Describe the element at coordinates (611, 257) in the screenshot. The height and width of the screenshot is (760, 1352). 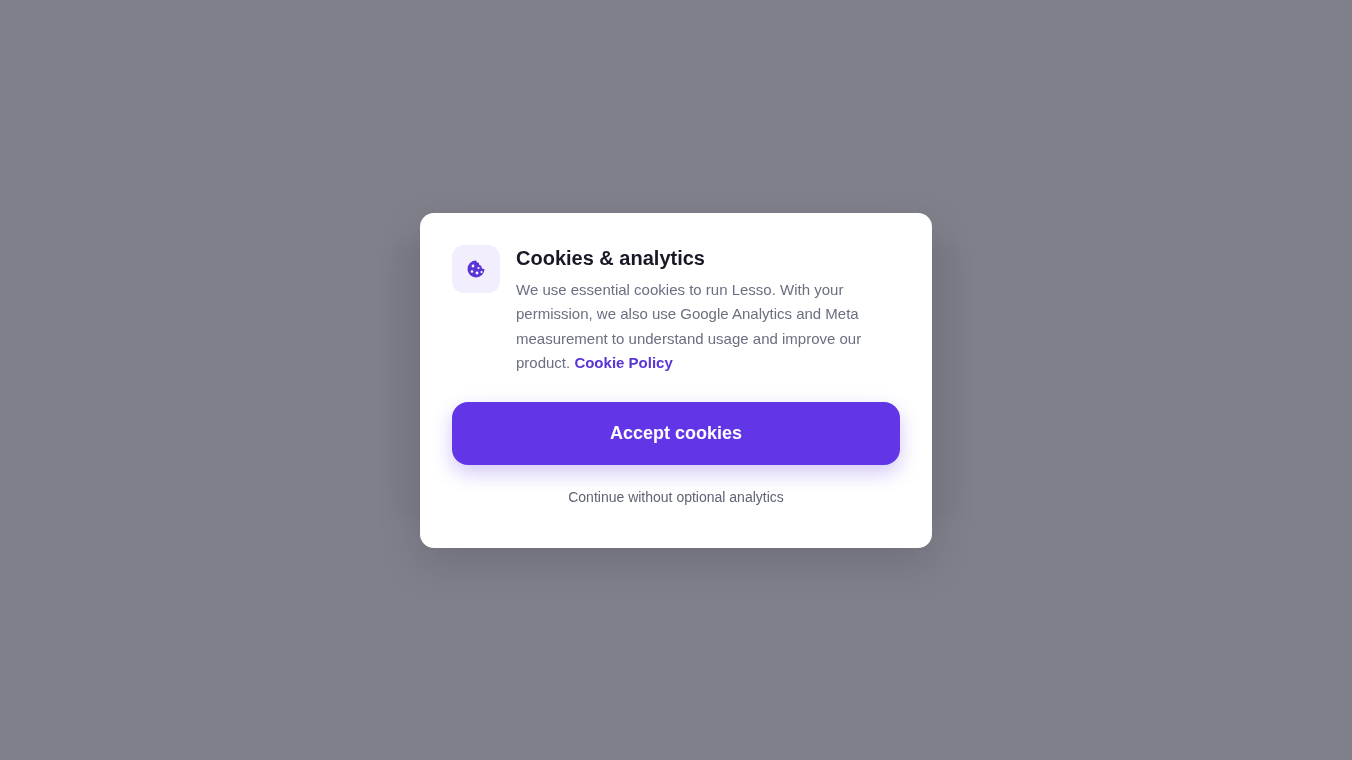
I see `dialog-title: Cookies & analytics` at that location.